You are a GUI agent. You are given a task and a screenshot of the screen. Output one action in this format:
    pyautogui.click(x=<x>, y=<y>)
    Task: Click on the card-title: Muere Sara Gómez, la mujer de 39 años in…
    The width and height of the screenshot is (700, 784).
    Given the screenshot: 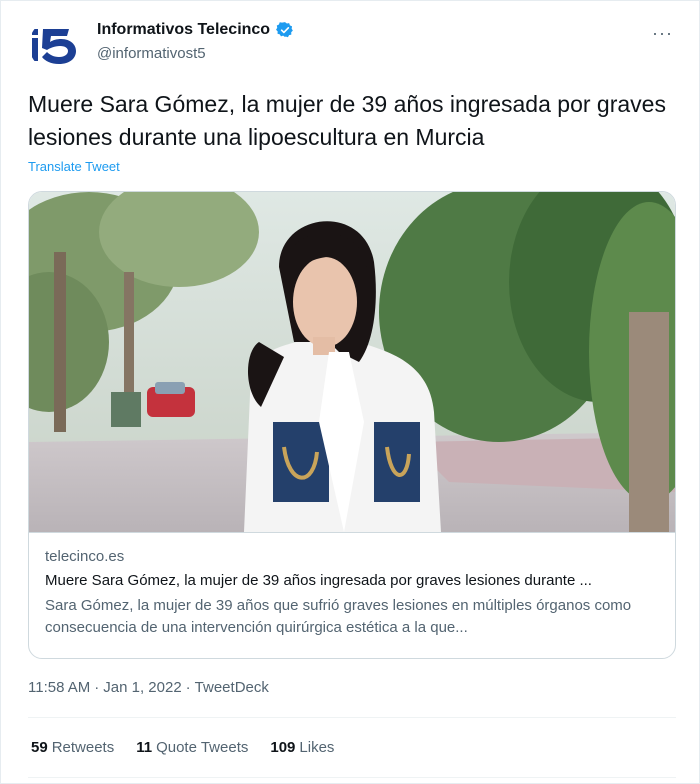 What is the action you would take?
    pyautogui.click(x=318, y=580)
    